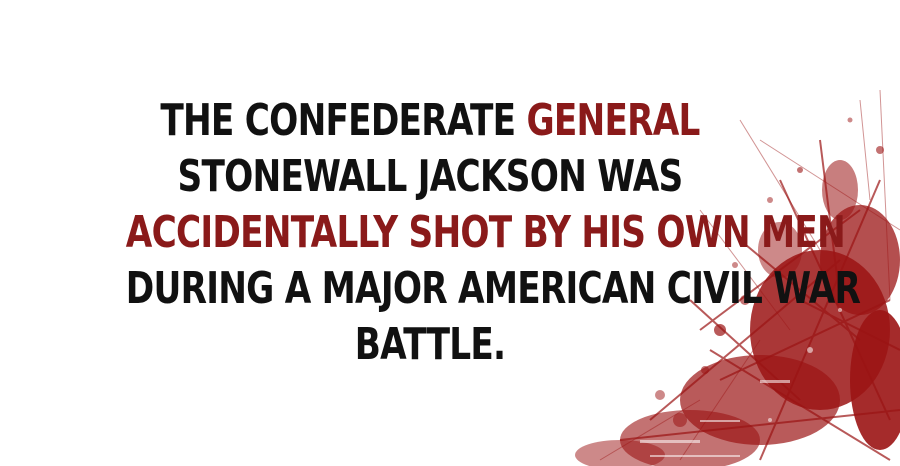 The height and width of the screenshot is (466, 900). What do you see at coordinates (493, 288) in the screenshot?
I see `fact-line-4: DURING A MAJOR AMERICAN CIVIL WAR` at bounding box center [493, 288].